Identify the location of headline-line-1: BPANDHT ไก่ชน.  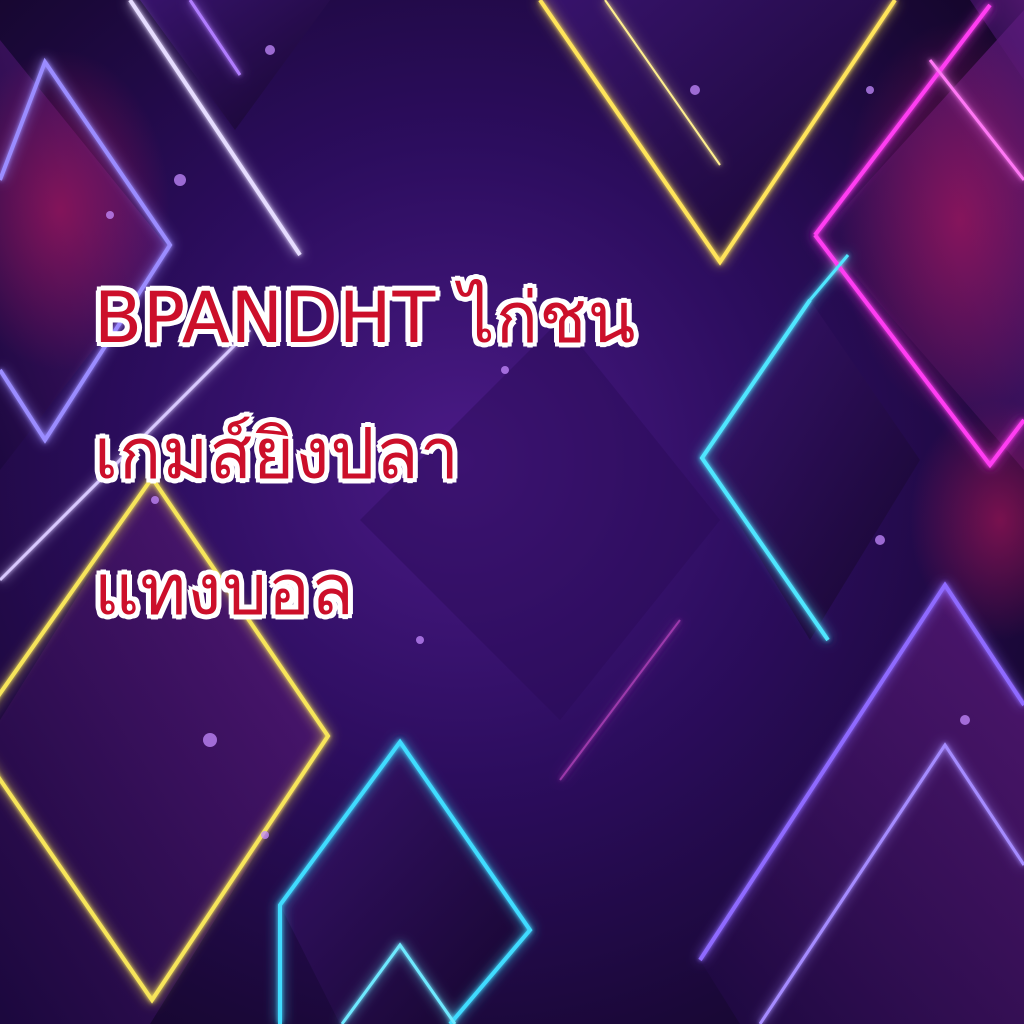
(365, 318).